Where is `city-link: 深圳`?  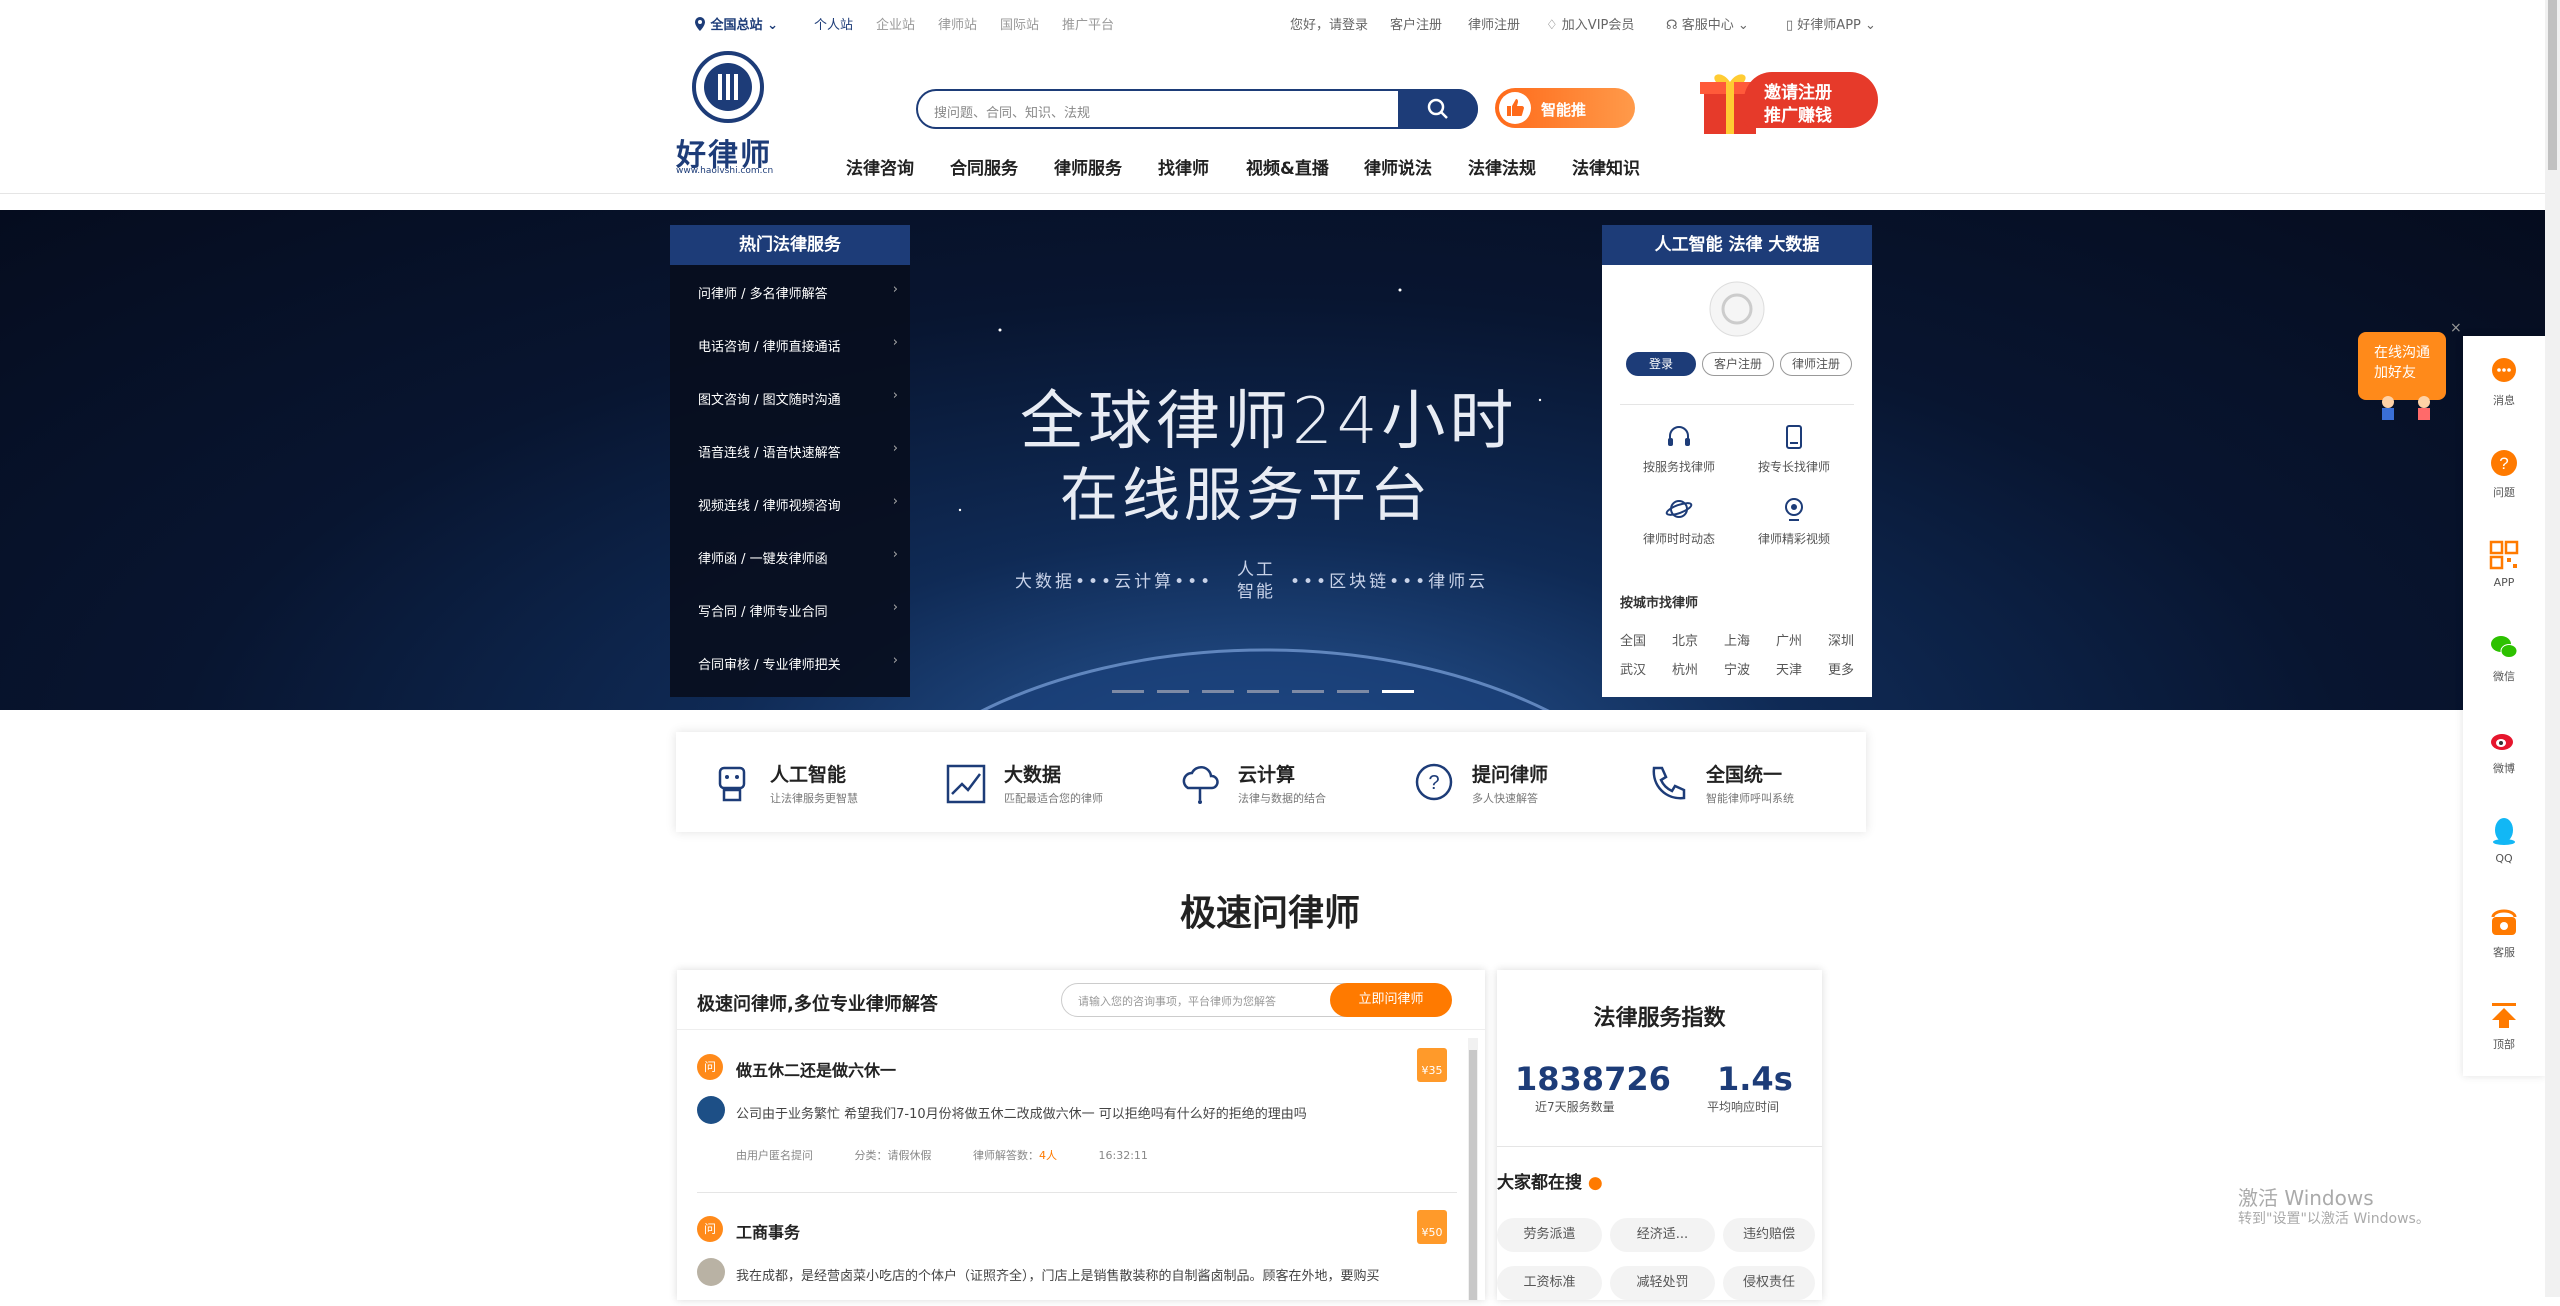
city-link: 深圳 is located at coordinates (1841, 639).